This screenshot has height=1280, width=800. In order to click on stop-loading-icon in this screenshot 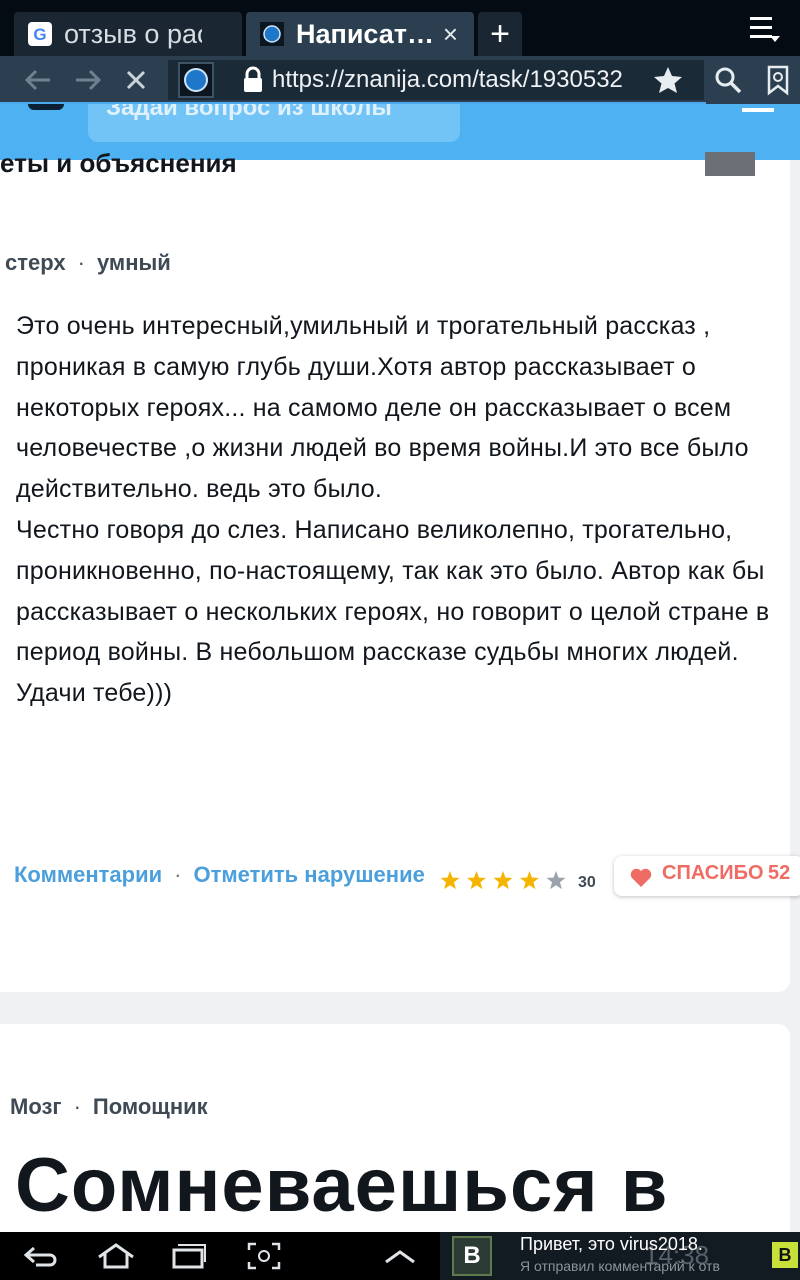, I will do `click(136, 80)`.